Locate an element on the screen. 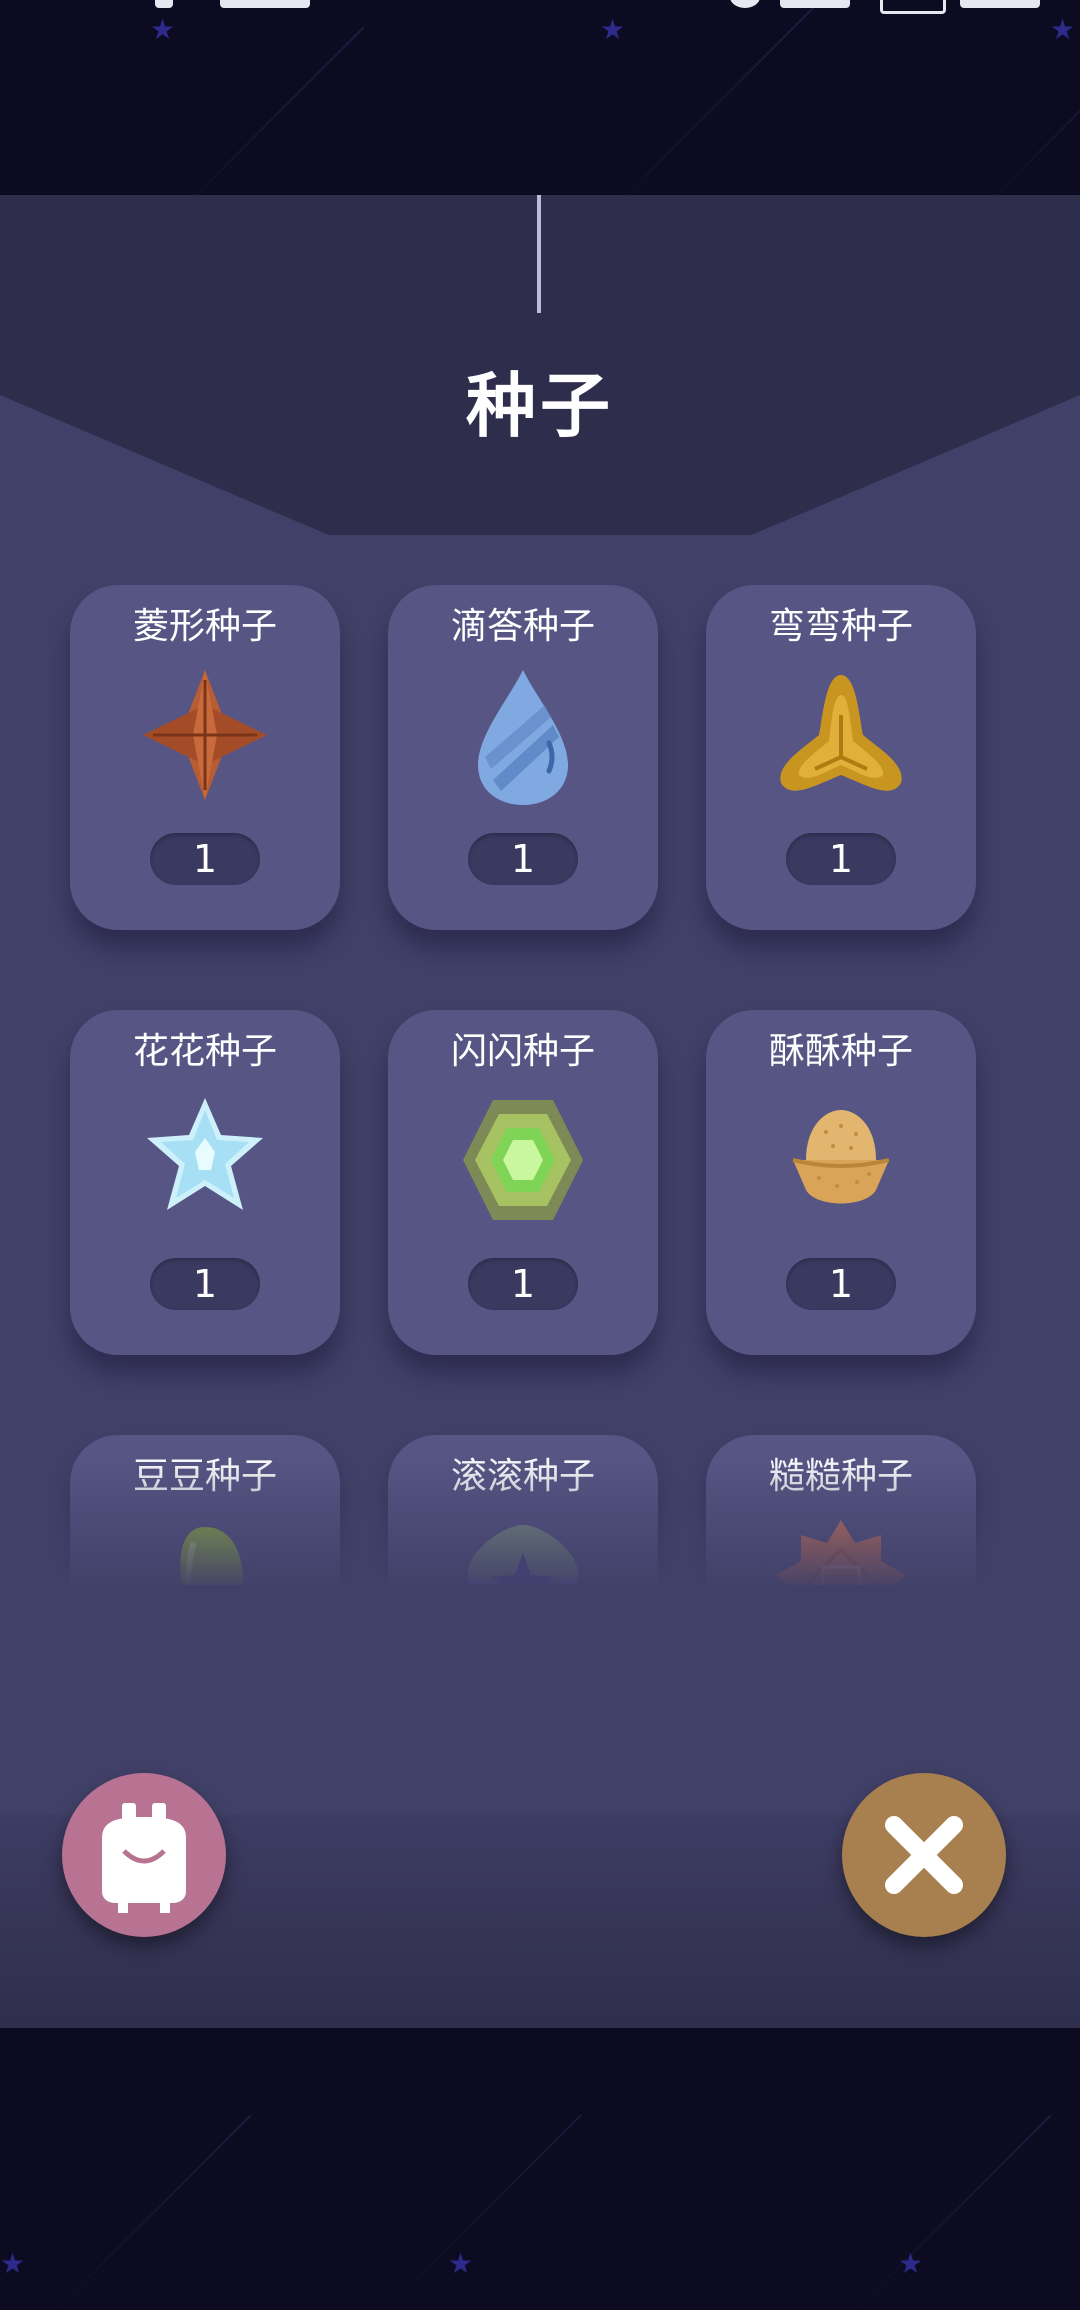 The height and width of the screenshot is (2310, 1080). close-icon is located at coordinates (924, 1855).